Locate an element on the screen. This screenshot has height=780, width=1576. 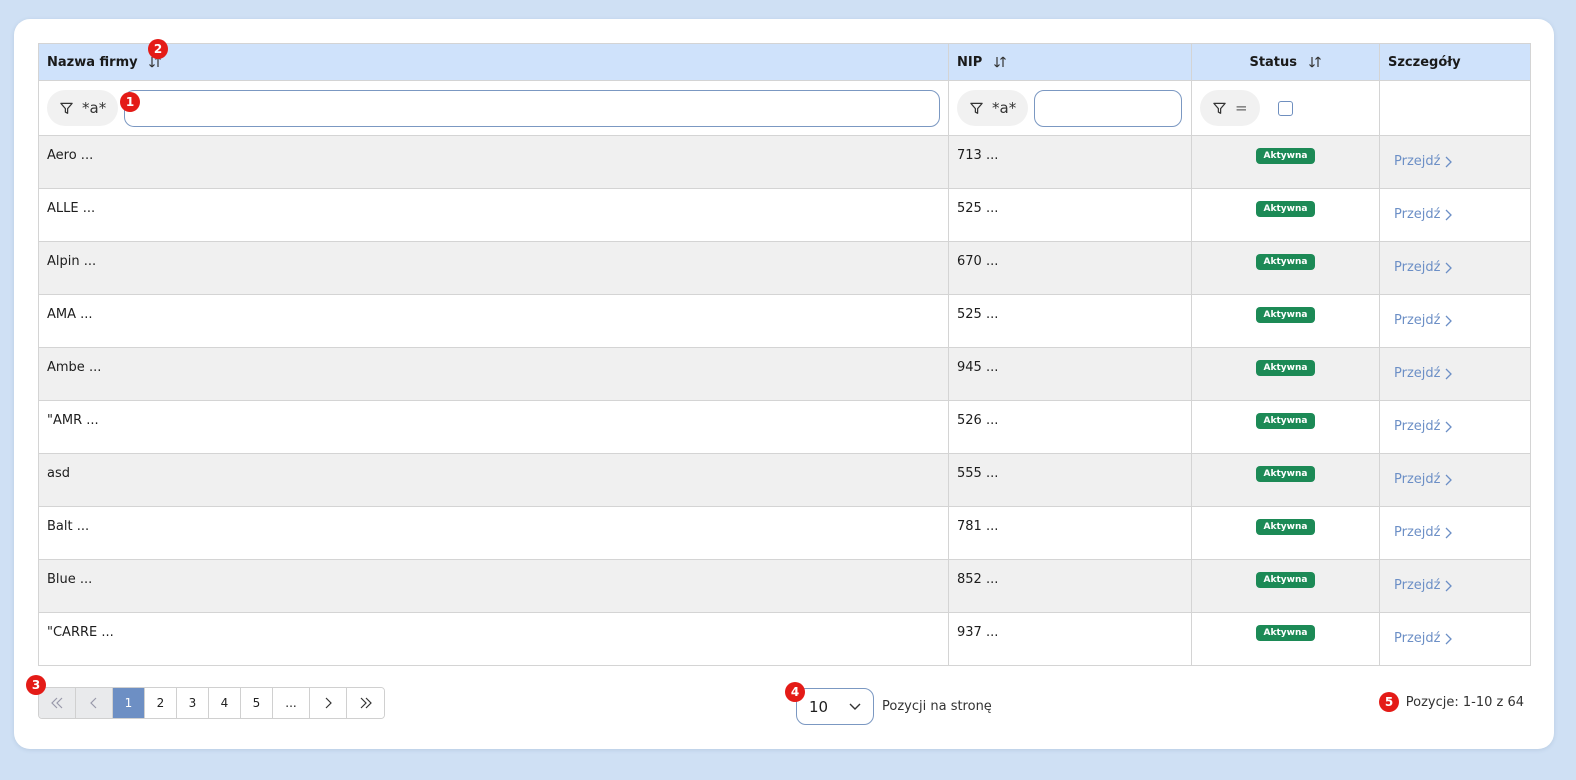
filter-mode-nip: *a* is located at coordinates (993, 108).